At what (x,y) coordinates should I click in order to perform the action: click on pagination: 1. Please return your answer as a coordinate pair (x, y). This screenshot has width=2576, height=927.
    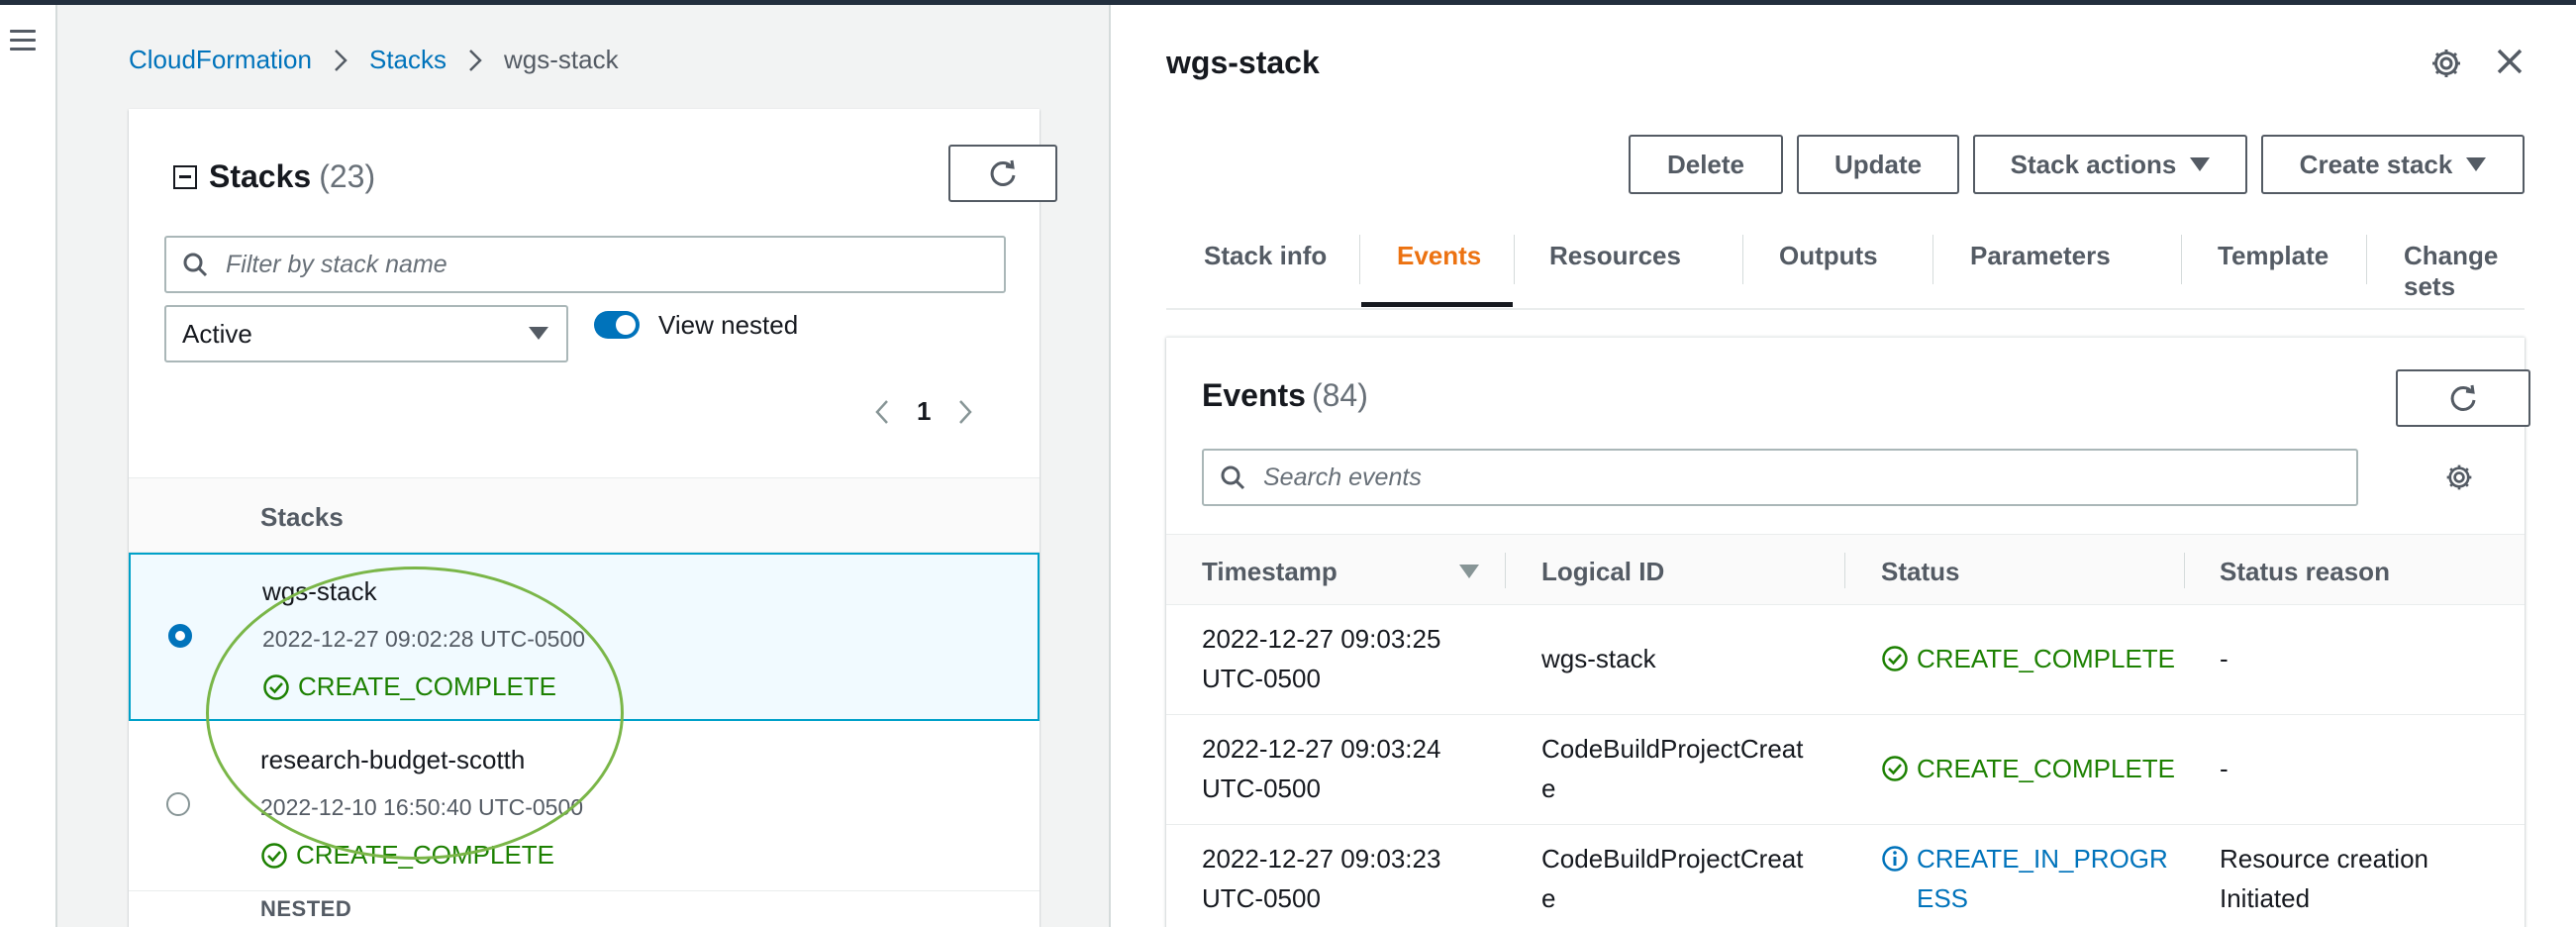
    Looking at the image, I should click on (924, 411).